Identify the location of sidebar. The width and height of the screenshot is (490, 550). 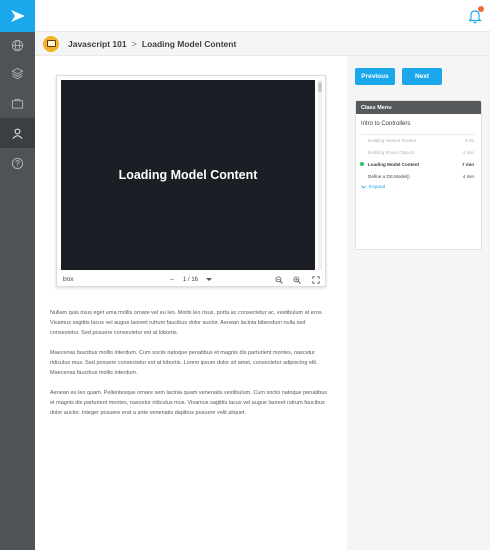
(17, 275).